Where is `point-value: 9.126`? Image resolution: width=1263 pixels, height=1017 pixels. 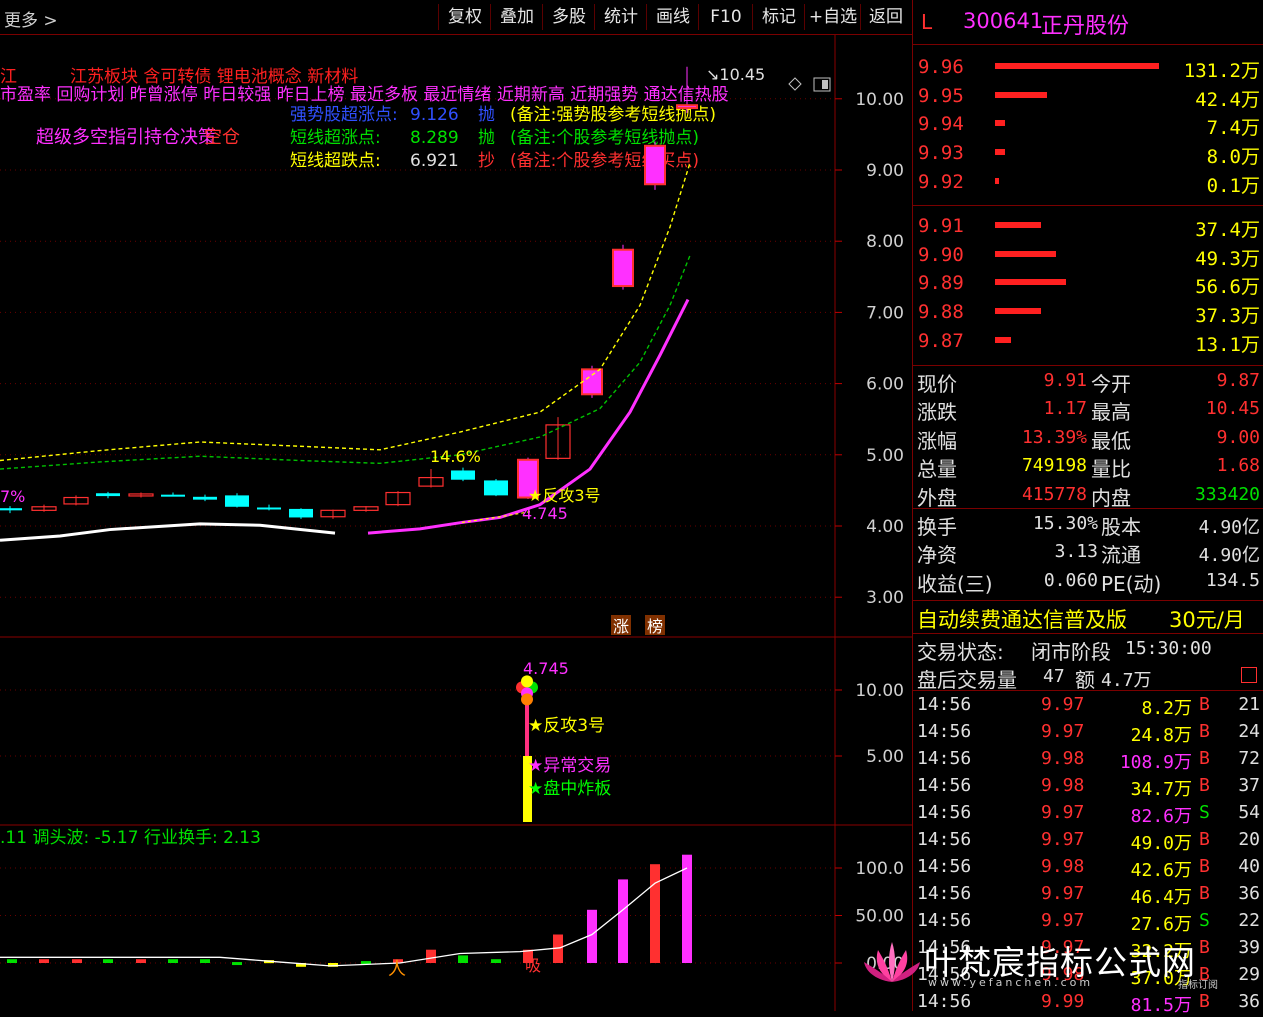 point-value: 9.126 is located at coordinates (434, 115).